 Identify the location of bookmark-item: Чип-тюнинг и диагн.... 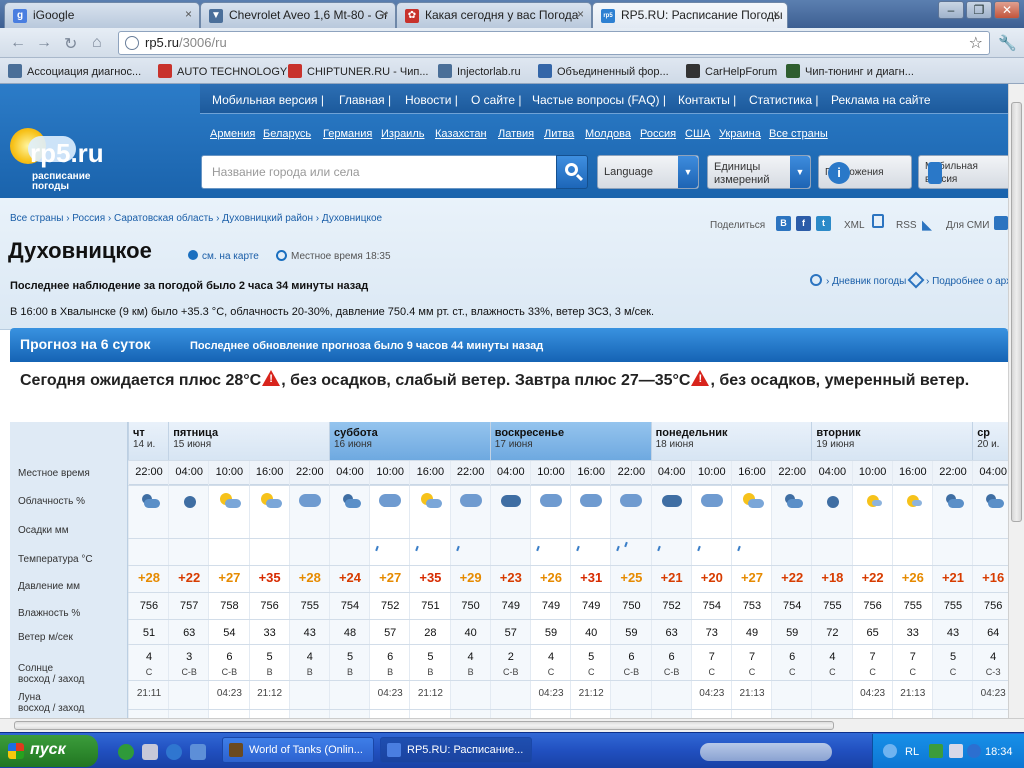
(850, 71).